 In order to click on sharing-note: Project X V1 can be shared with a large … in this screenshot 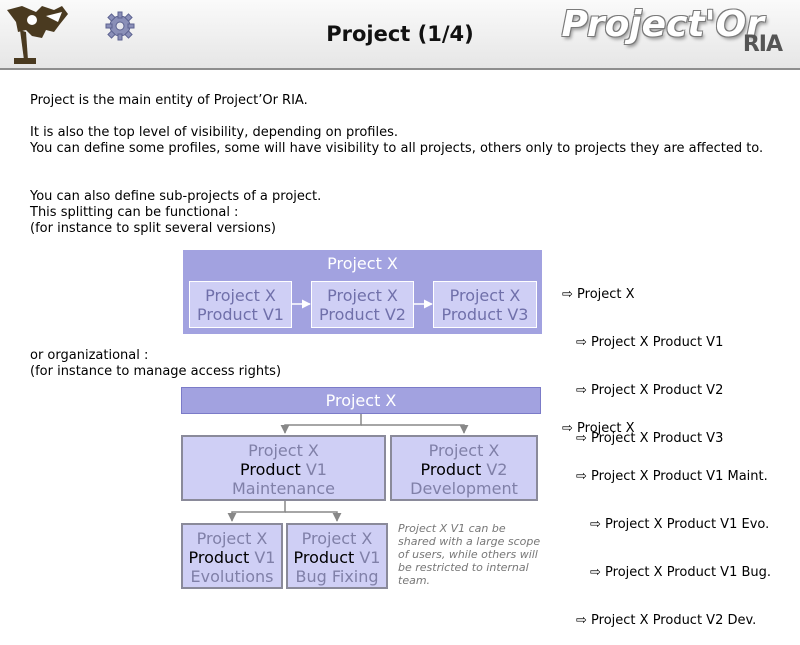, I will do `click(469, 554)`.